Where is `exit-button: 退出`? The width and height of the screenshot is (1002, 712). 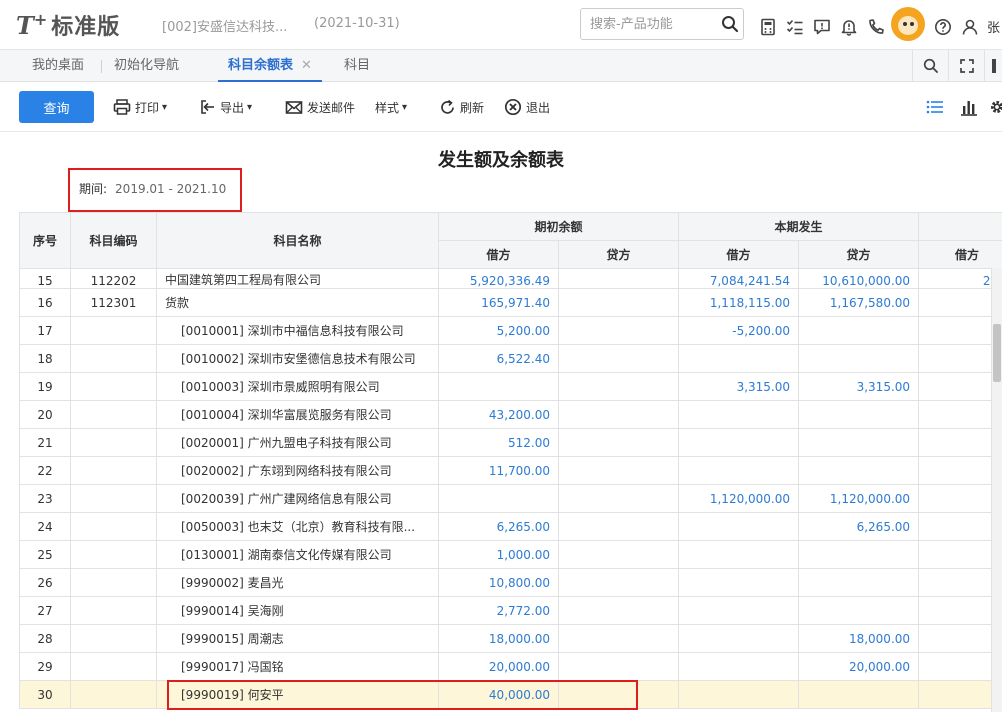 exit-button: 退出 is located at coordinates (527, 107).